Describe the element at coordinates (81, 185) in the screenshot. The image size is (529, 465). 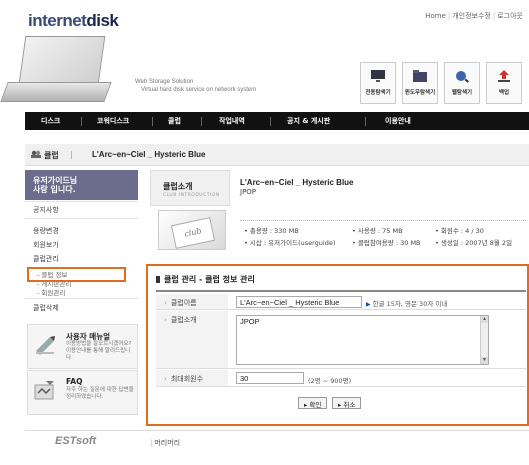
I see `user-greeting: 유저가이드님 사랑 입니다.` at that location.